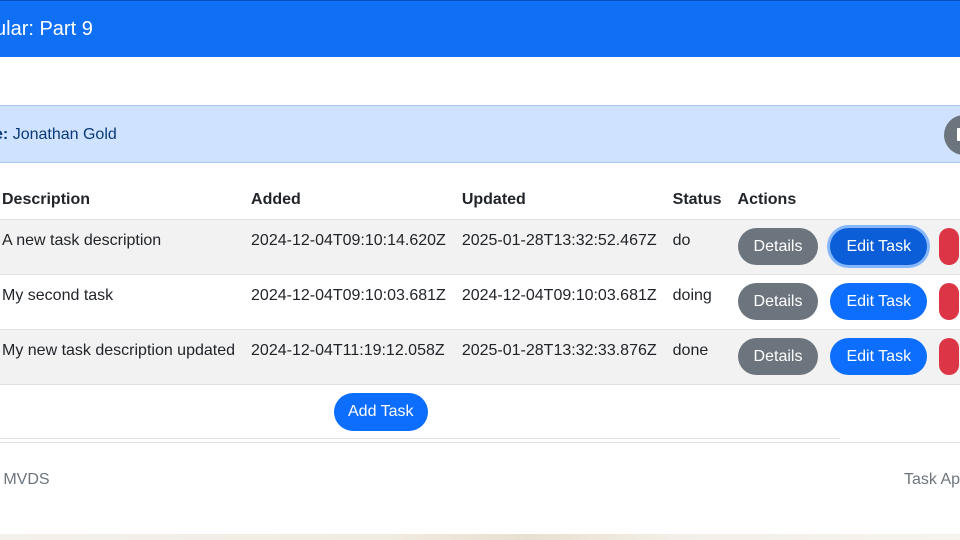 The width and height of the screenshot is (960, 540). I want to click on task-updated: 2025-01-28T13:32:33.876Z, so click(559, 356).